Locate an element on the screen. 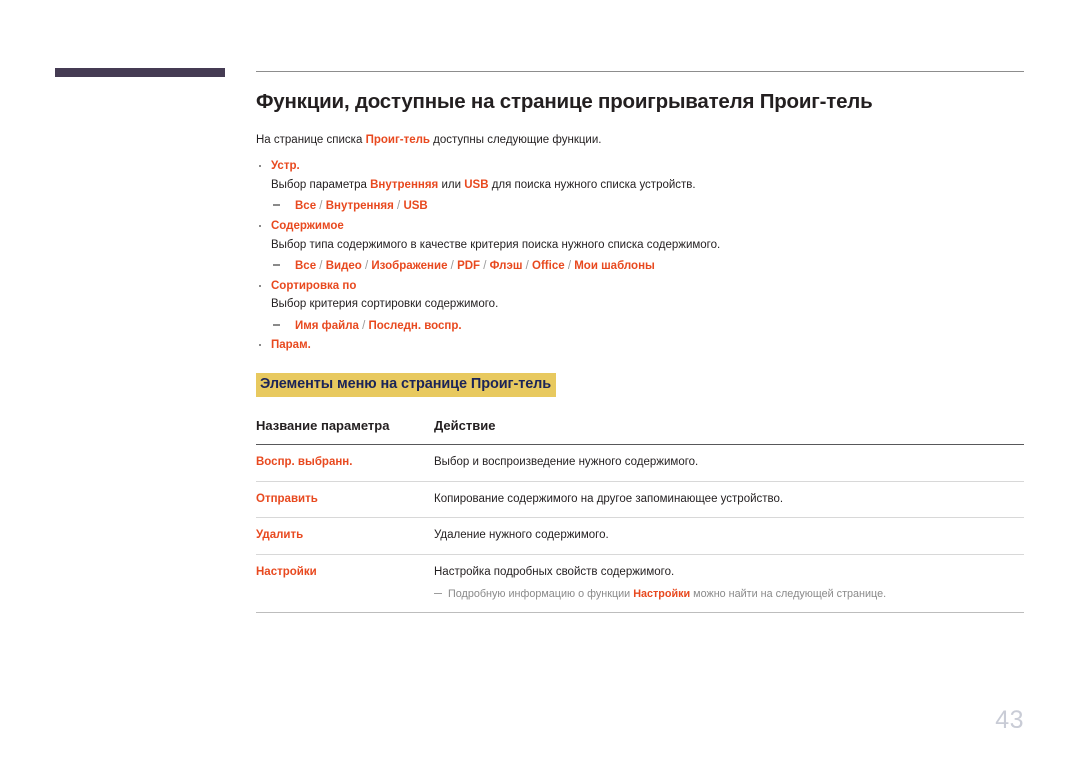 This screenshot has height=763, width=1080. feature-option-value: Изображение is located at coordinates (409, 266).